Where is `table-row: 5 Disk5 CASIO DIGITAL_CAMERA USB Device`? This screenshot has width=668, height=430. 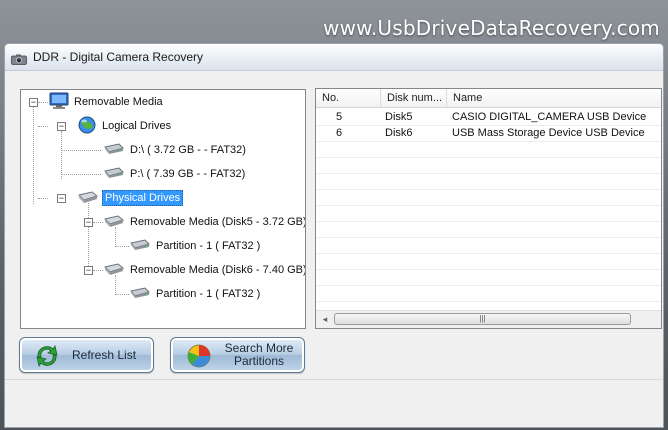
table-row: 5 Disk5 CASIO DIGITAL_CAMERA USB Device is located at coordinates (488, 117).